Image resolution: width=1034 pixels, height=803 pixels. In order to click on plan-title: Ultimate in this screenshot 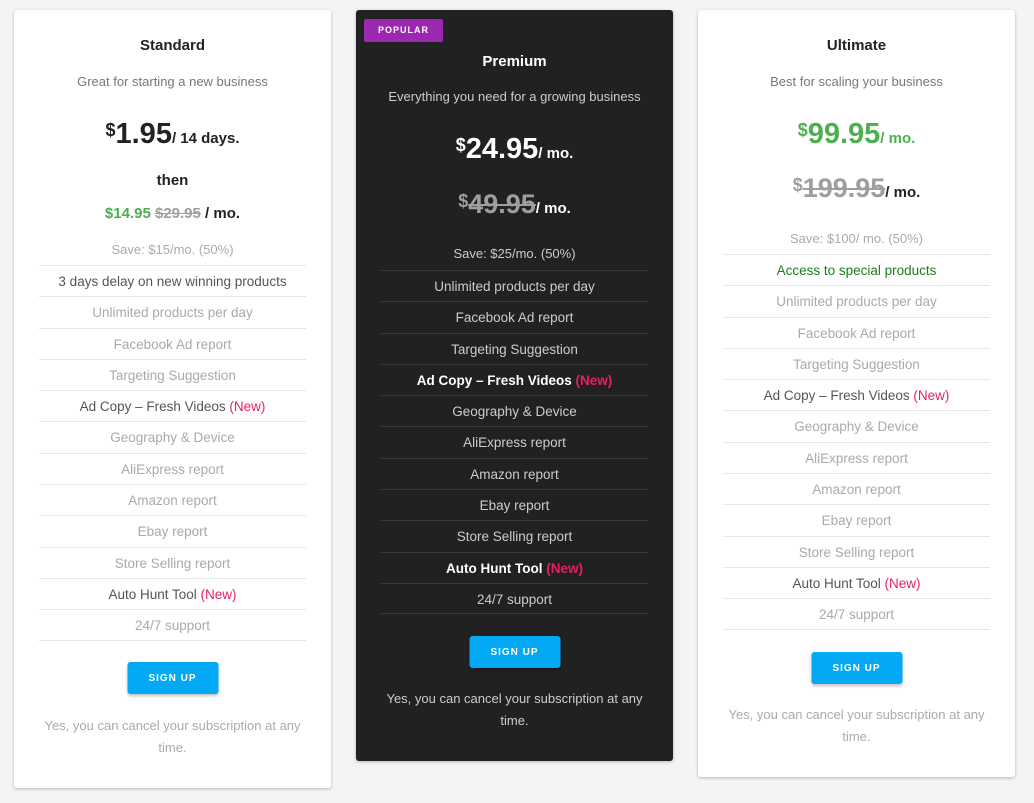, I will do `click(856, 45)`.